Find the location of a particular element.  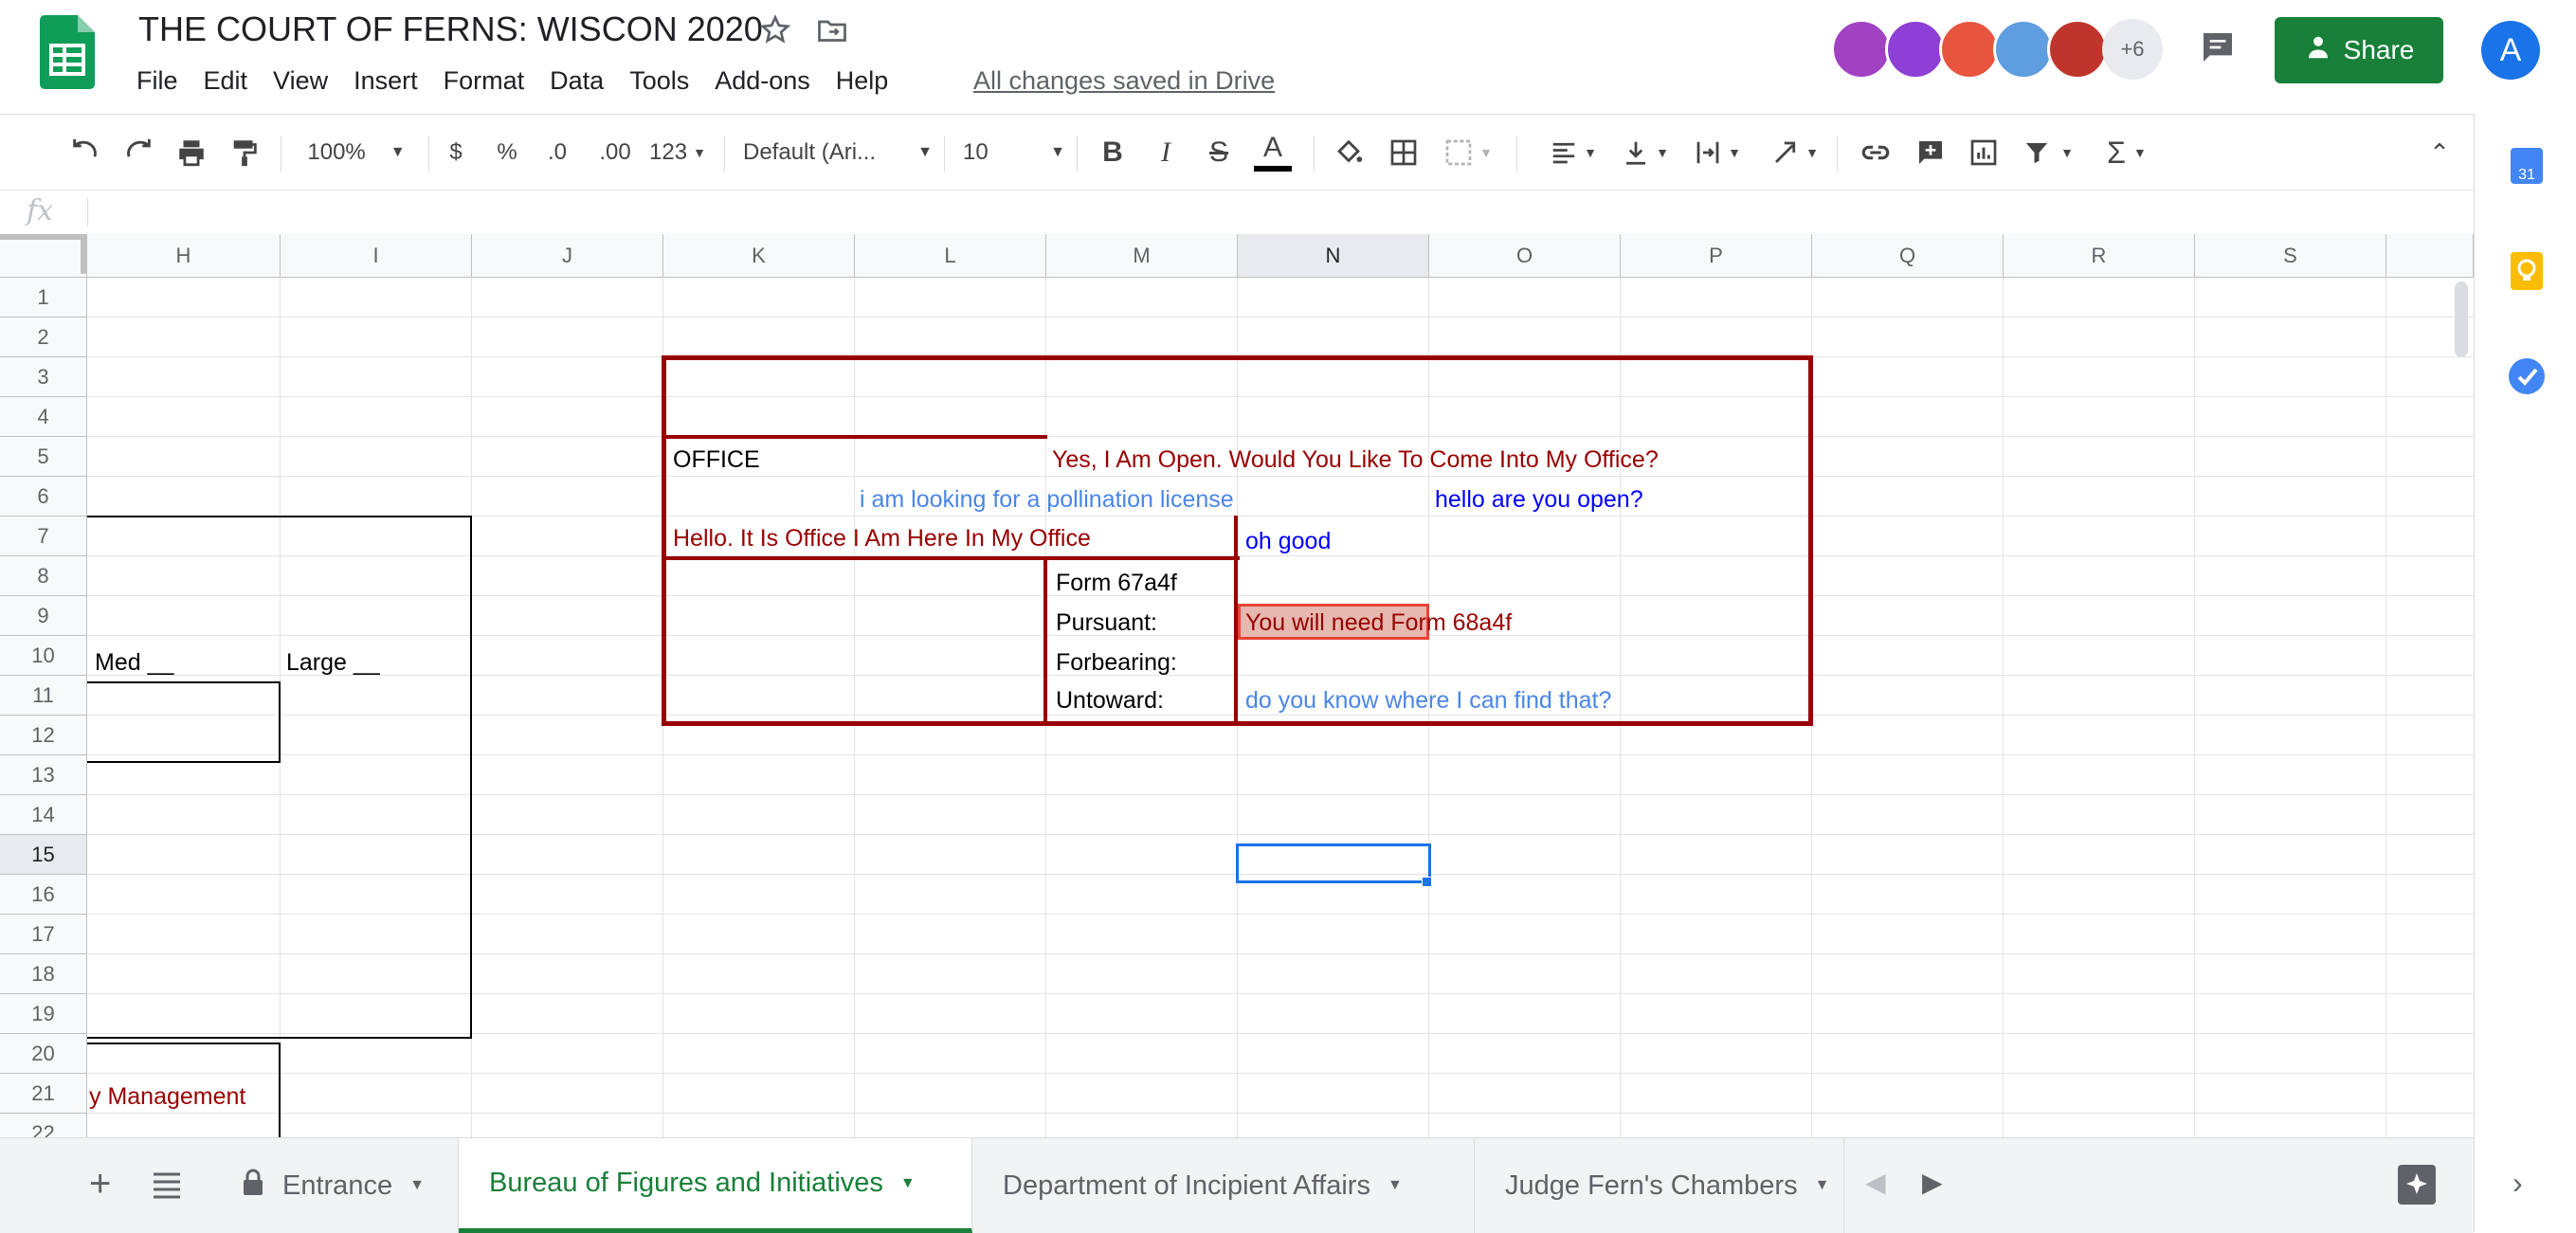

column-header-r: R is located at coordinates (2099, 256).